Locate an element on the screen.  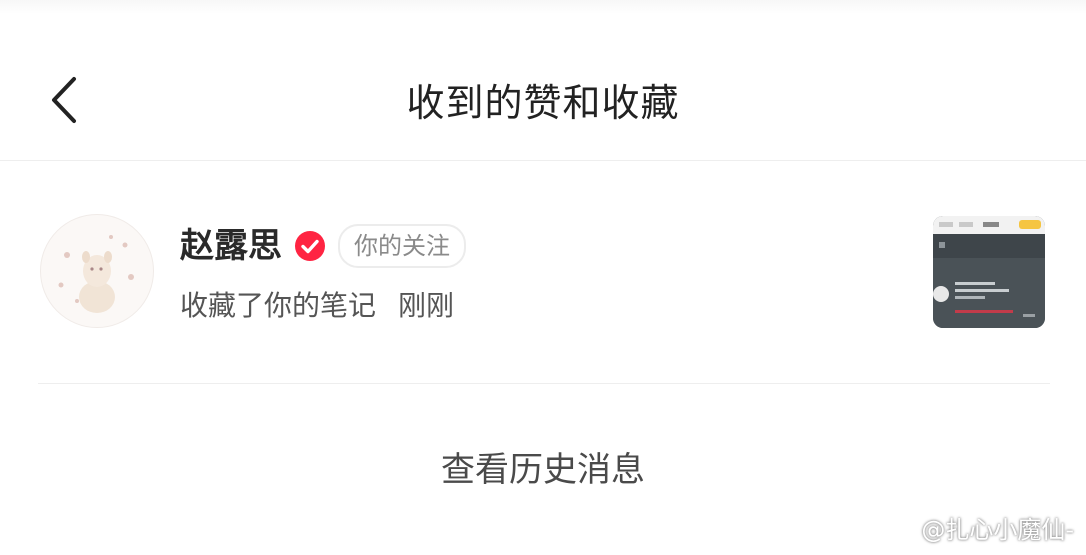
user-name: 赵露思 is located at coordinates (231, 246).